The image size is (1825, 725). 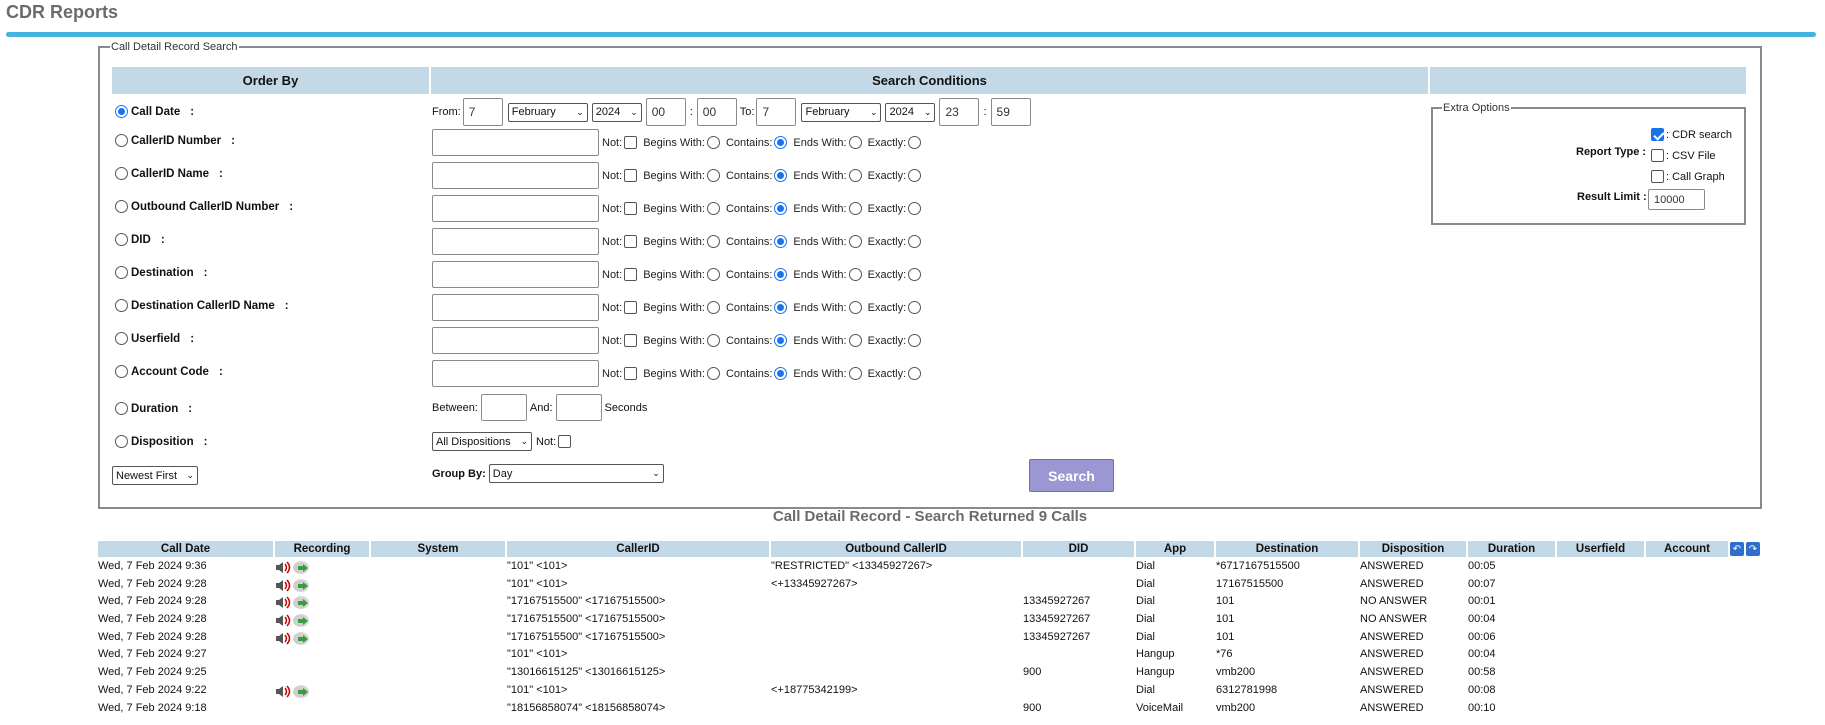 What do you see at coordinates (547, 112) in the screenshot?
I see `from-month-select: February ⌄` at bounding box center [547, 112].